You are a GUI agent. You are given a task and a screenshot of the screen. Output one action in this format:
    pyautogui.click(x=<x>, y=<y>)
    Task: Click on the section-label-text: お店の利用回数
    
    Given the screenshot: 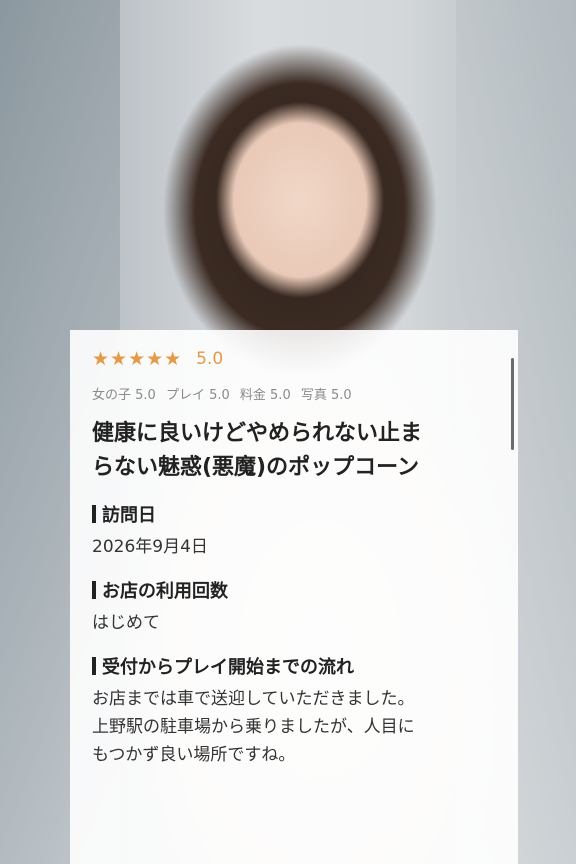 What is the action you would take?
    pyautogui.click(x=165, y=591)
    